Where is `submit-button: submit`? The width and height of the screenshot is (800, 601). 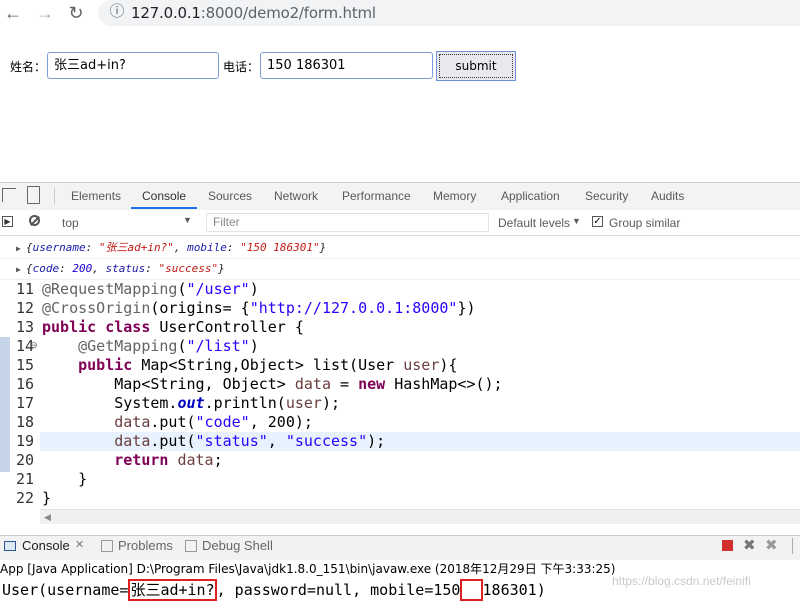 submit-button: submit is located at coordinates (476, 66).